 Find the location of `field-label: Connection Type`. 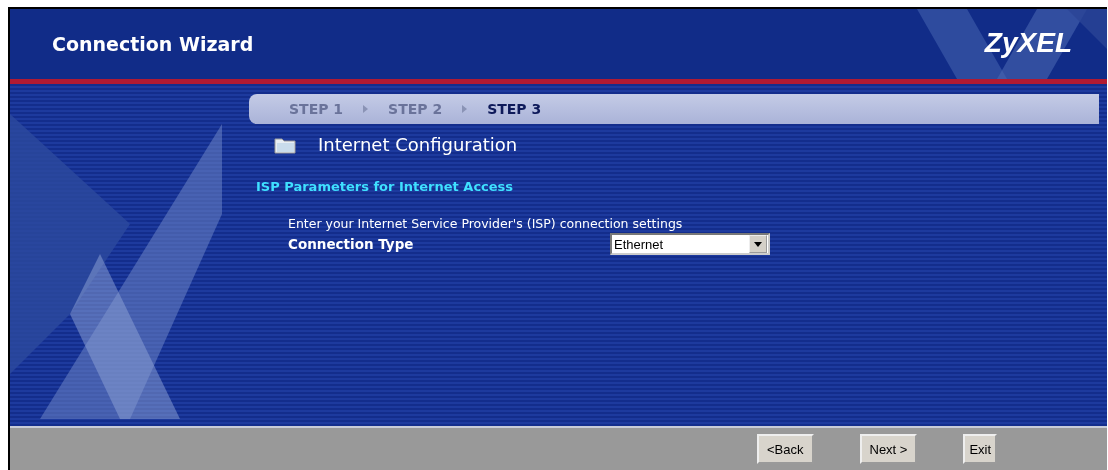

field-label: Connection Type is located at coordinates (351, 244).